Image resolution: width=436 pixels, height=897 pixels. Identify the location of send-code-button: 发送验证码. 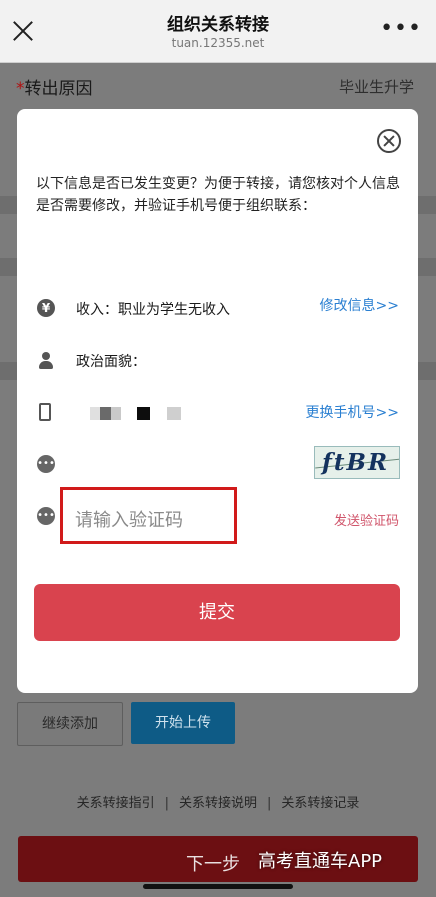
(366, 519).